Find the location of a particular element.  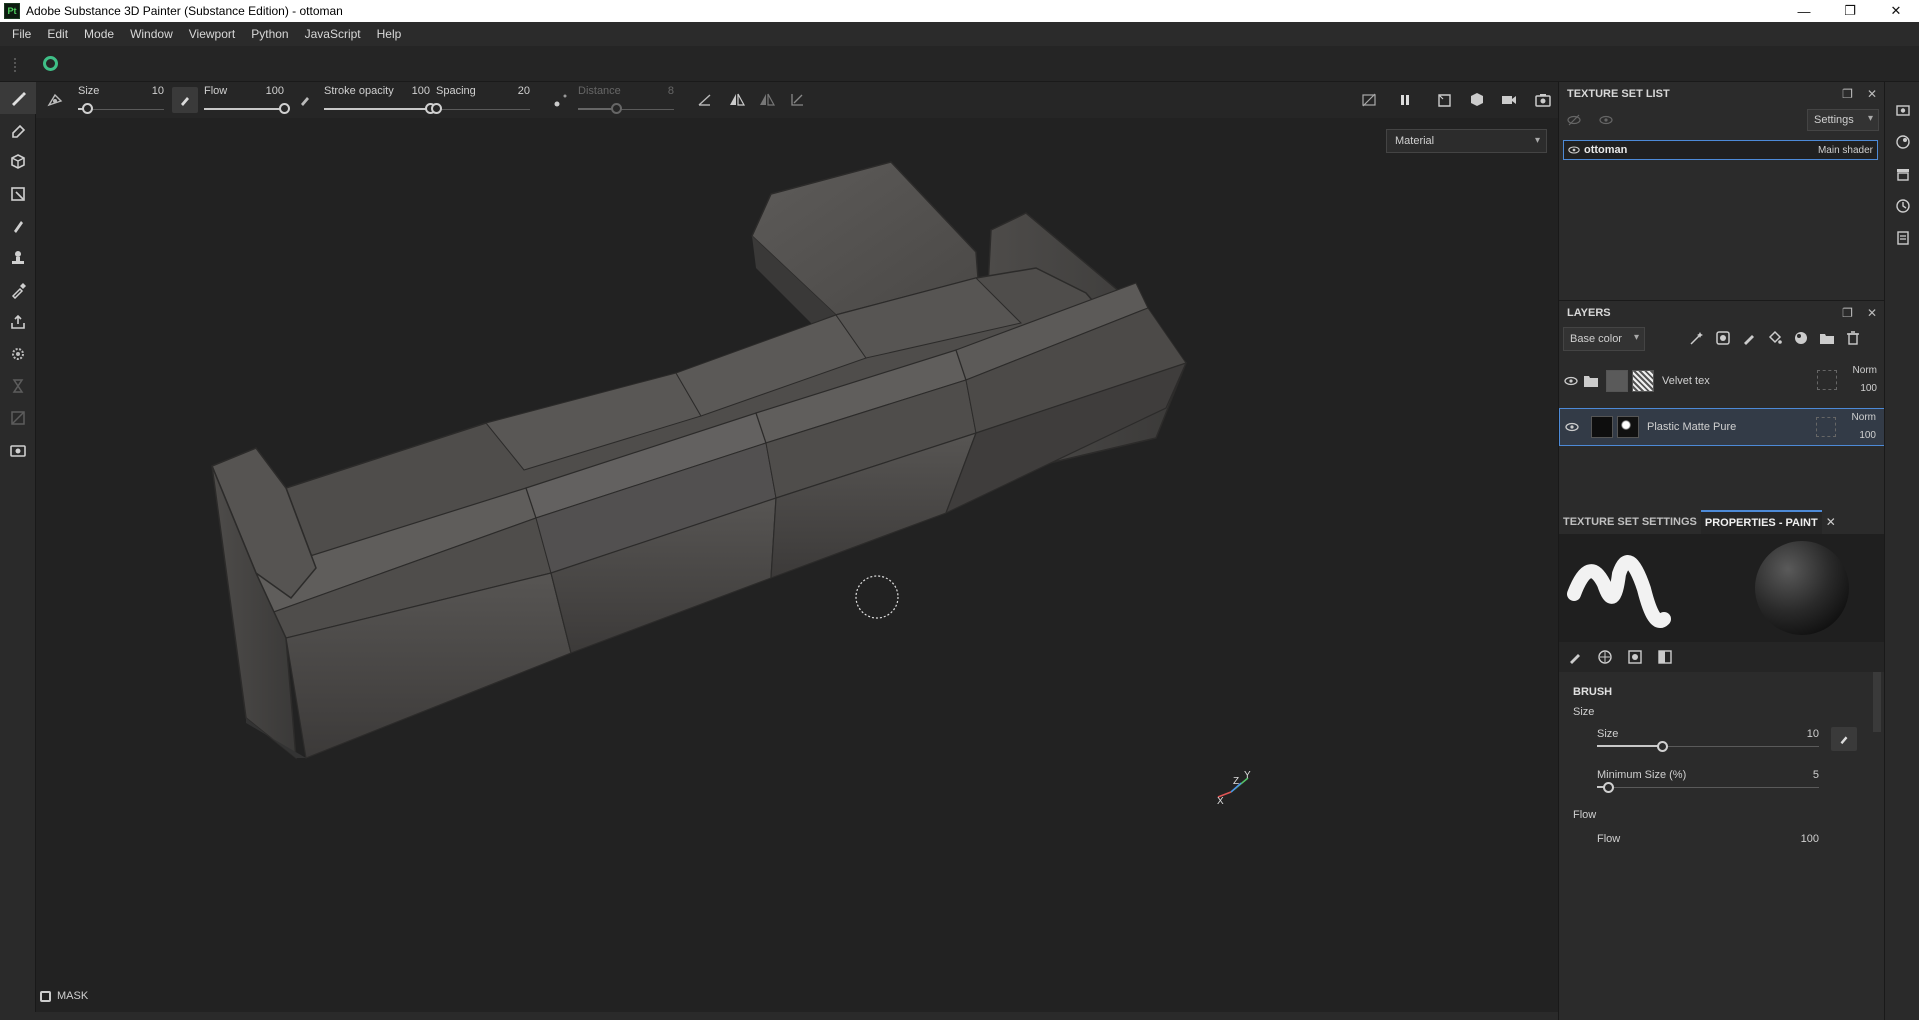

add-folder-icon is located at coordinates (1827, 338).